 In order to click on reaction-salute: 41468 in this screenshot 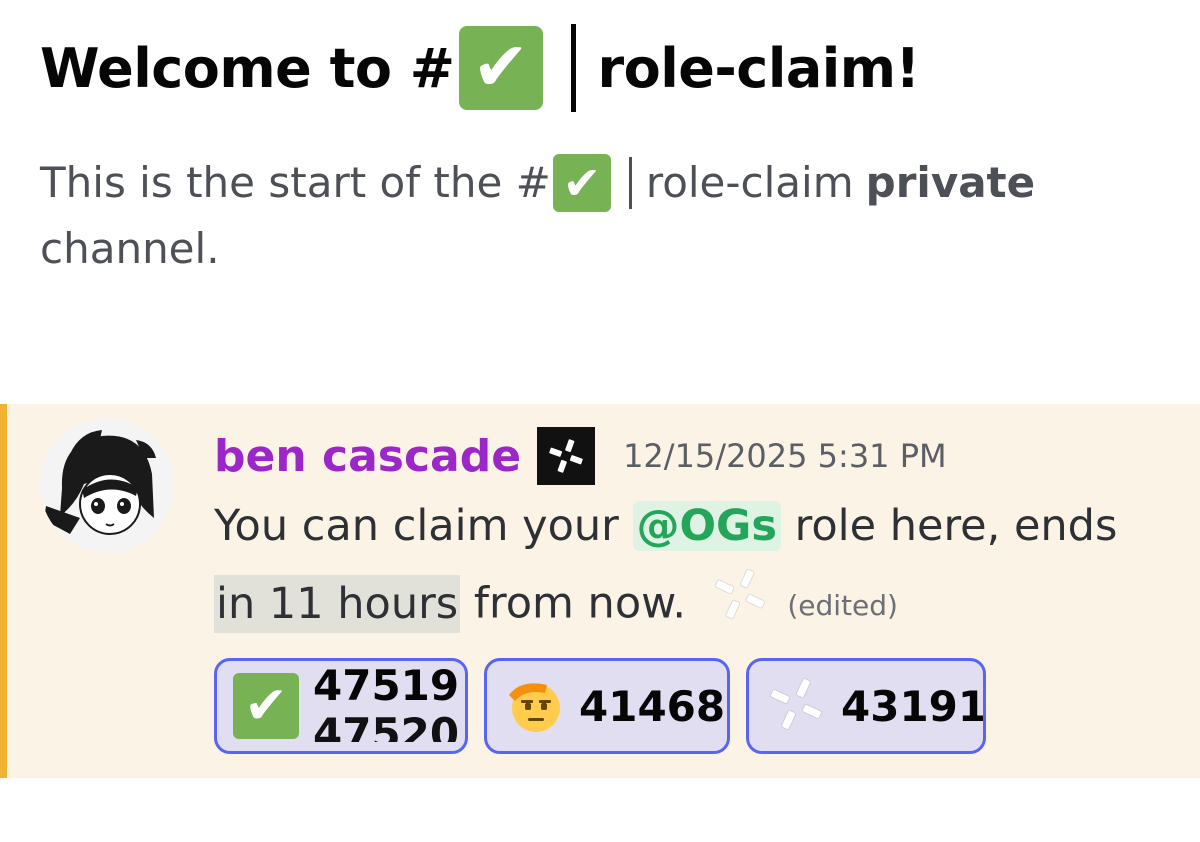, I will do `click(607, 706)`.